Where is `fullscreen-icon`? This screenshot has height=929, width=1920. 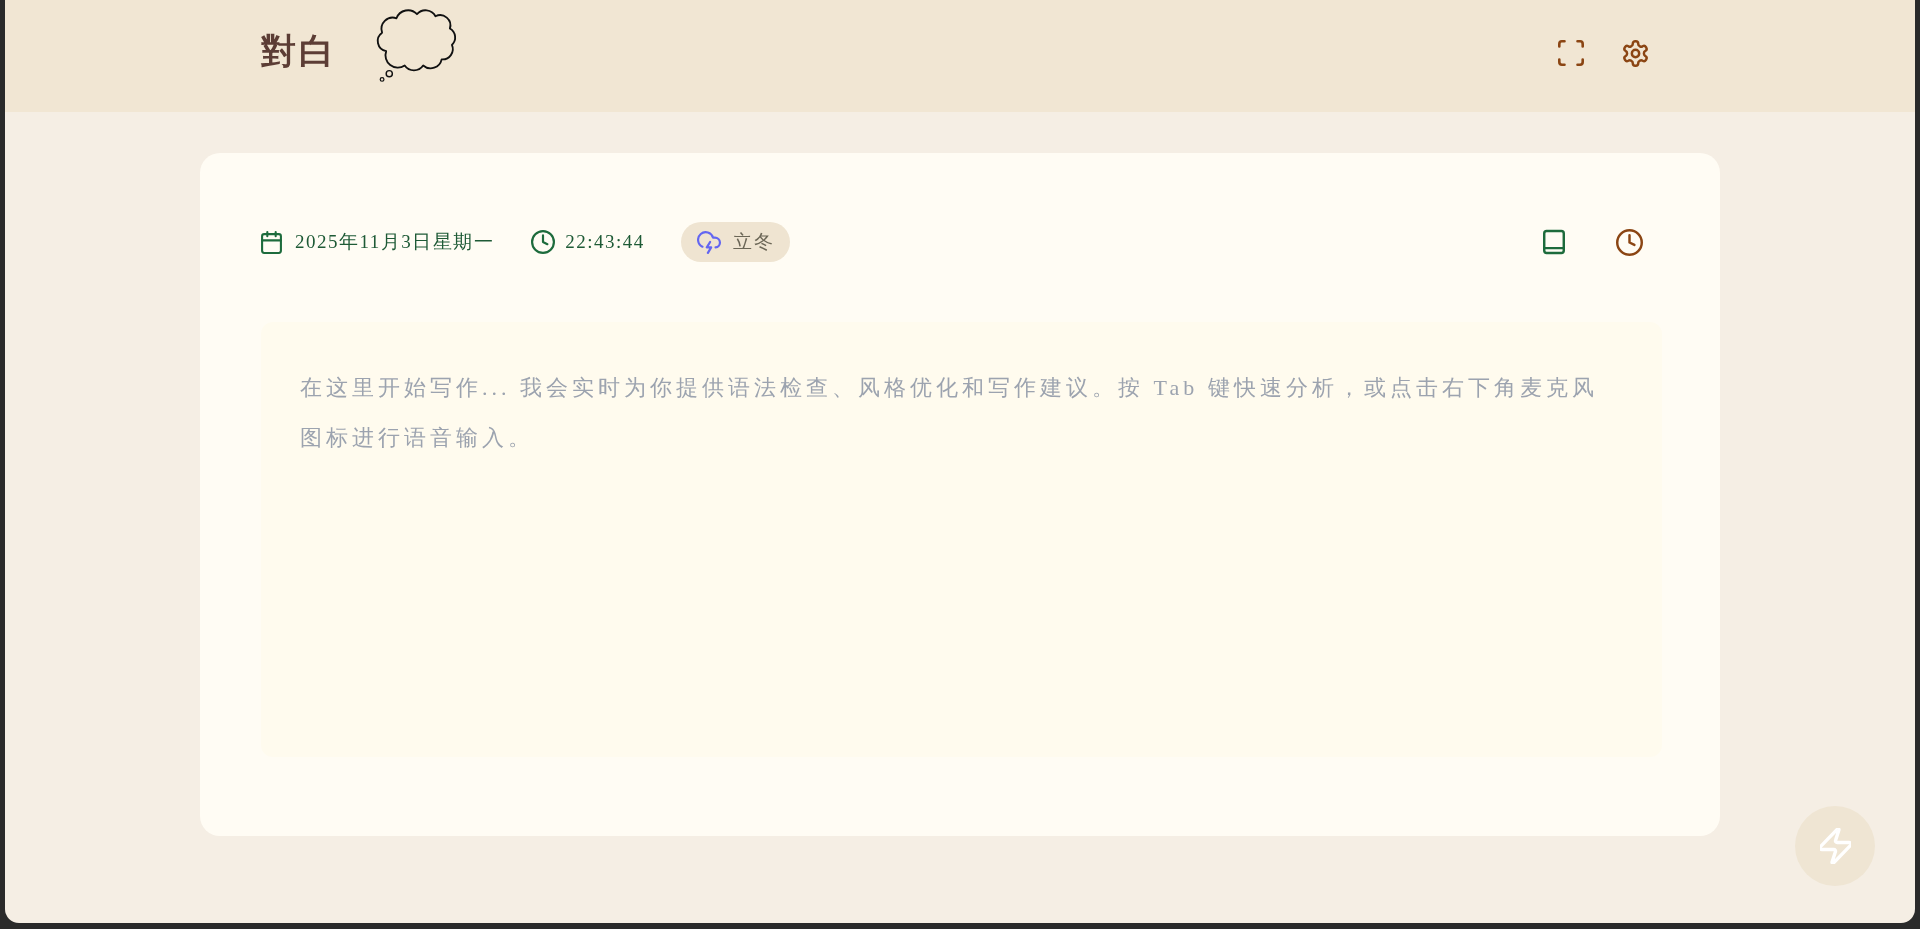 fullscreen-icon is located at coordinates (1571, 53).